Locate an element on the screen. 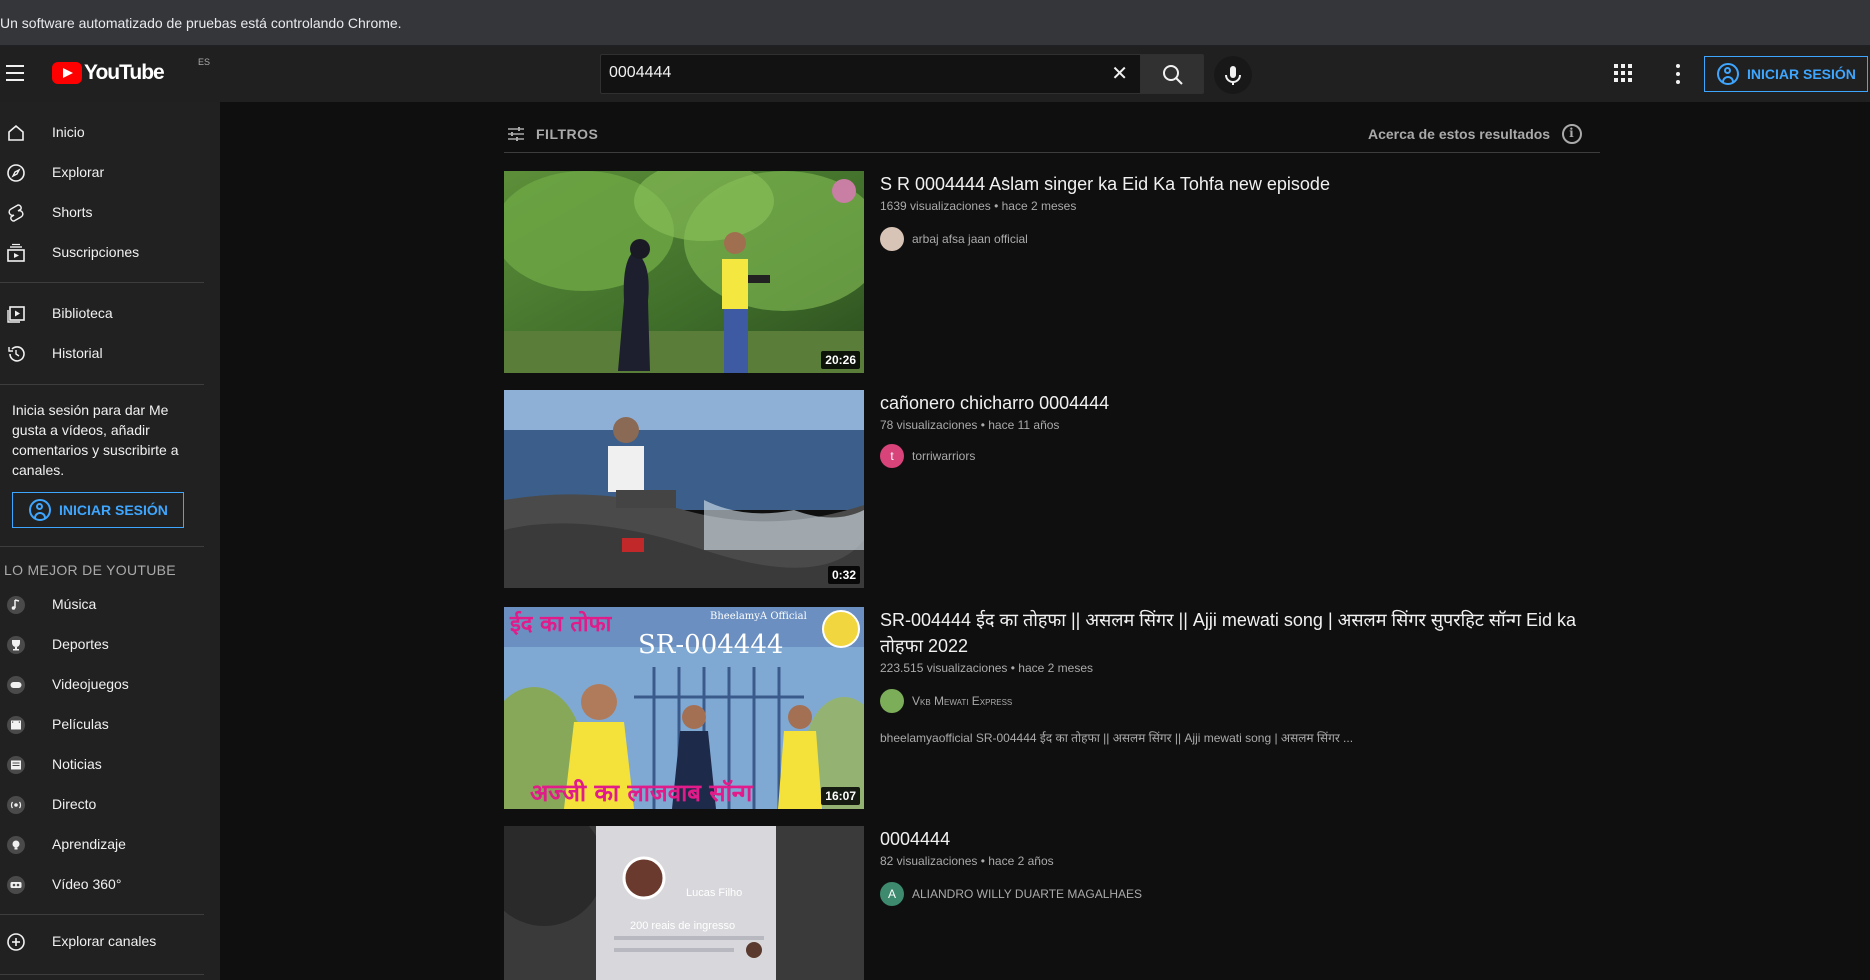 The width and height of the screenshot is (1870, 980). logo-wordmark: YouTube is located at coordinates (124, 72).